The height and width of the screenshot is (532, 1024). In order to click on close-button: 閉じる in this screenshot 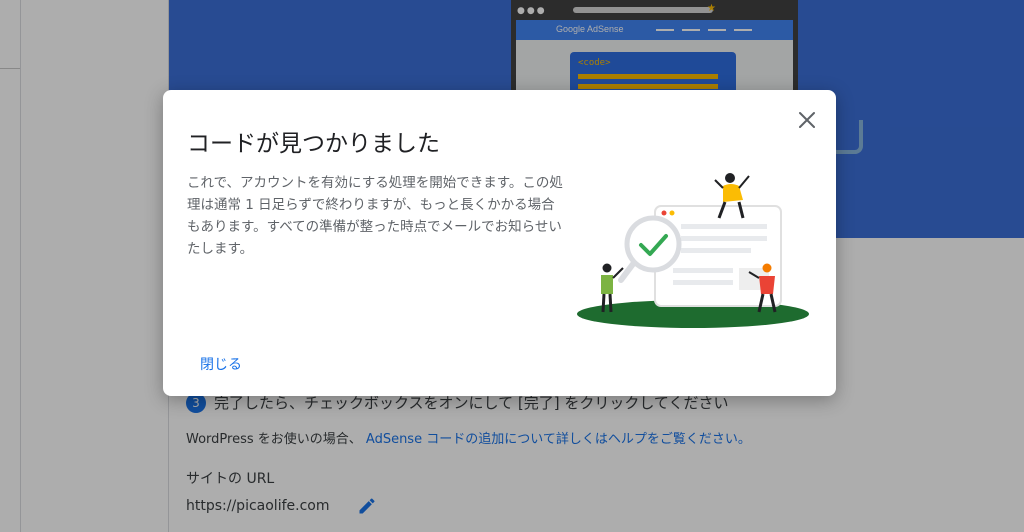, I will do `click(221, 364)`.